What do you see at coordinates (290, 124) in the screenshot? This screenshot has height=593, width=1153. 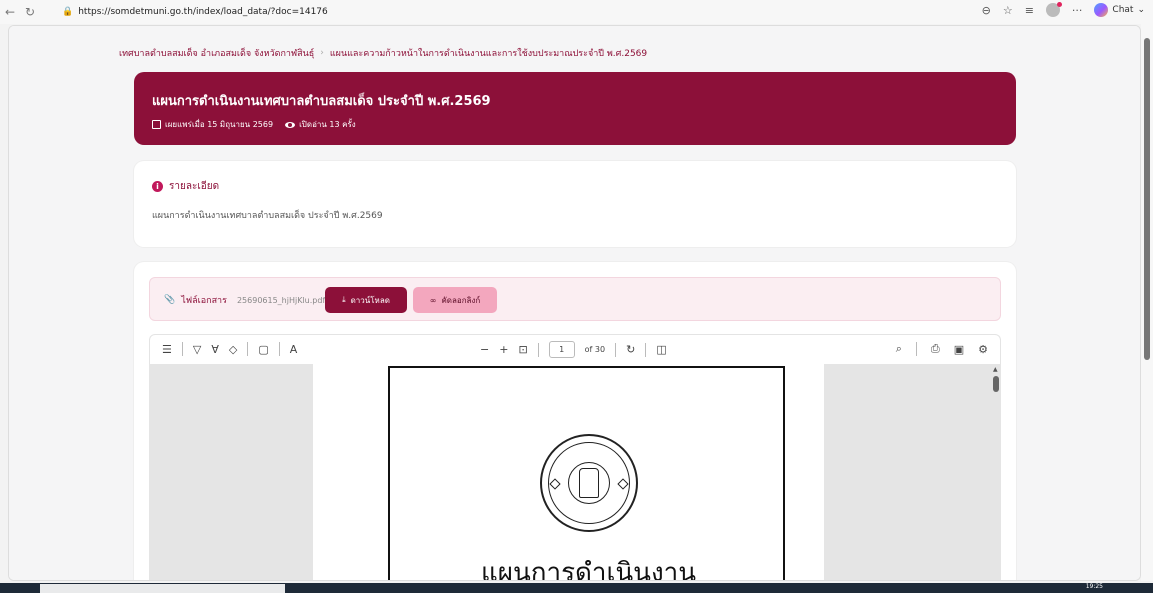 I see `eye-icon` at bounding box center [290, 124].